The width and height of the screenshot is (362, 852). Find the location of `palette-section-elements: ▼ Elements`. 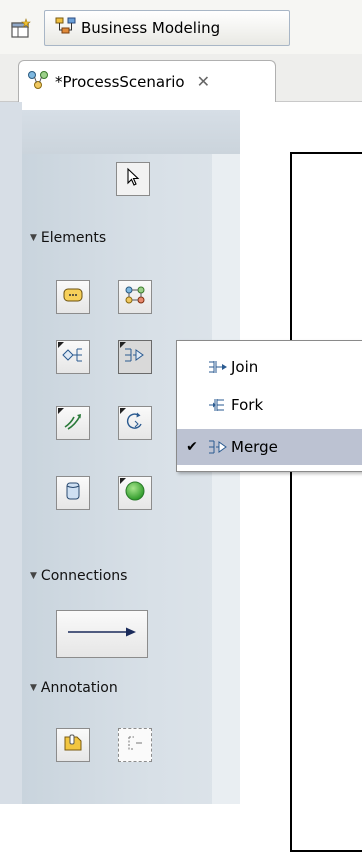

palette-section-elements: ▼ Elements is located at coordinates (68, 238).